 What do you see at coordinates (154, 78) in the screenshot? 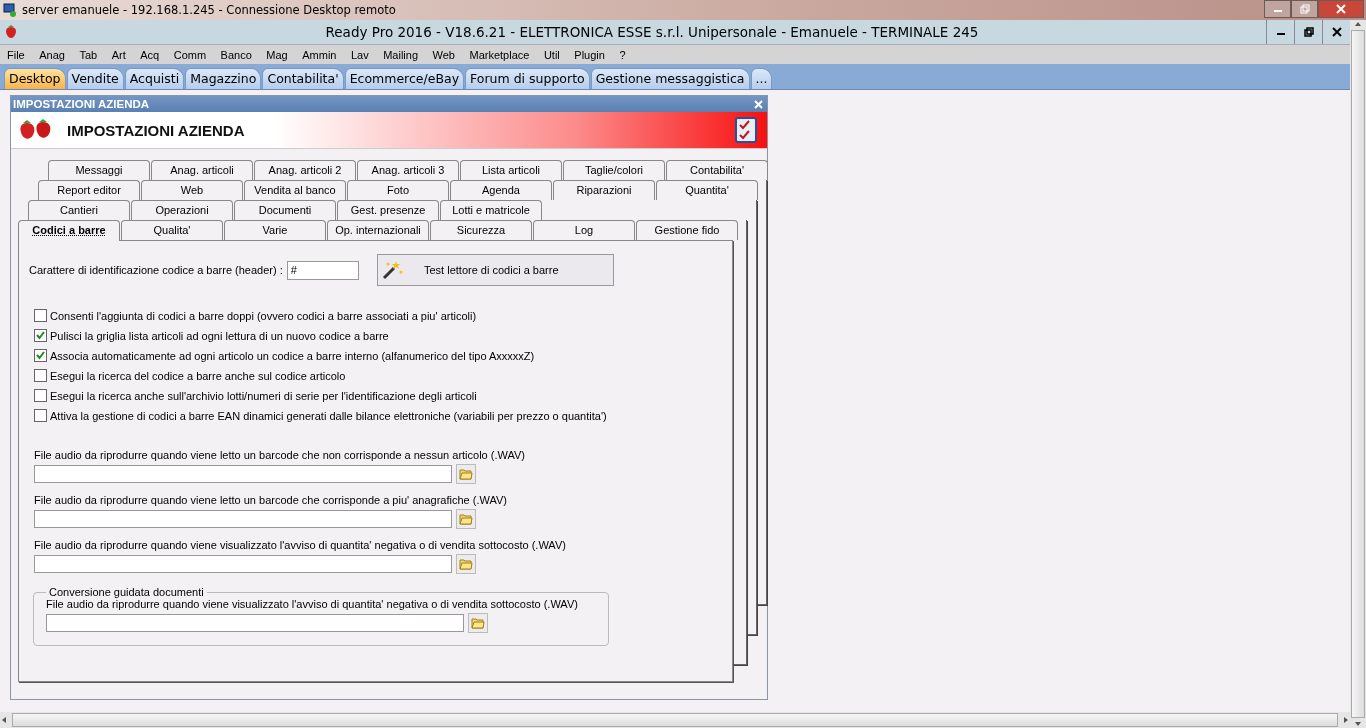
I see `tab: Acquisti` at bounding box center [154, 78].